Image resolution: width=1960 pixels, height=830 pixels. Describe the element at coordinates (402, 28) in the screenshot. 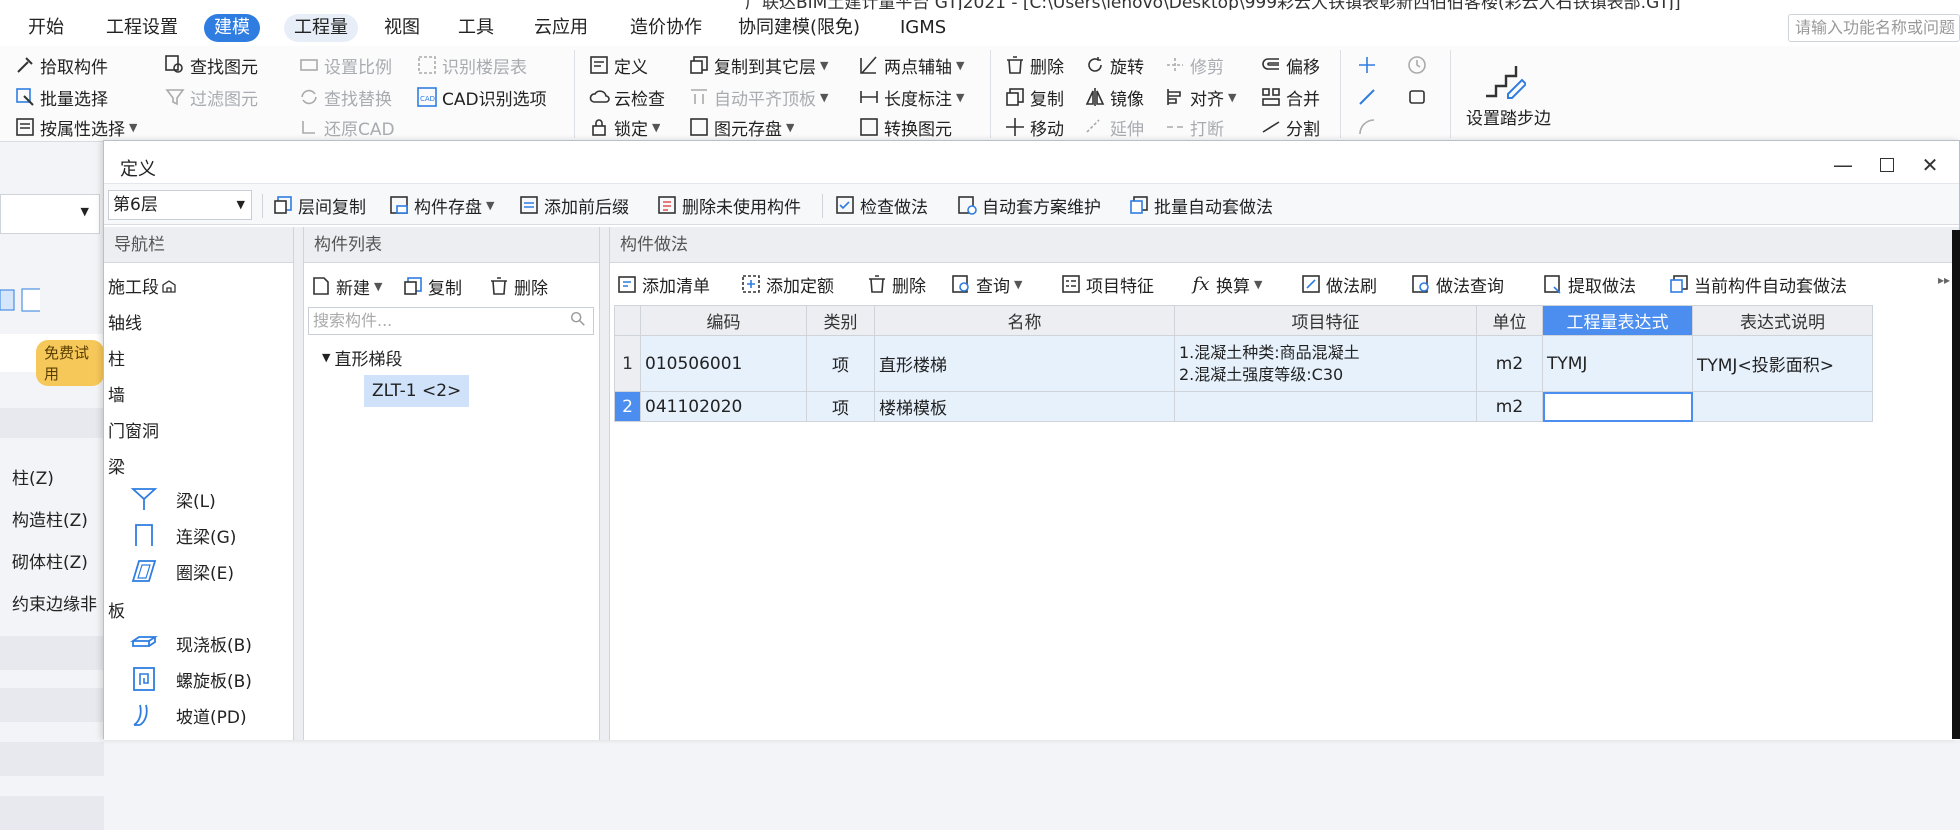

I see `menu-view: 视图` at that location.